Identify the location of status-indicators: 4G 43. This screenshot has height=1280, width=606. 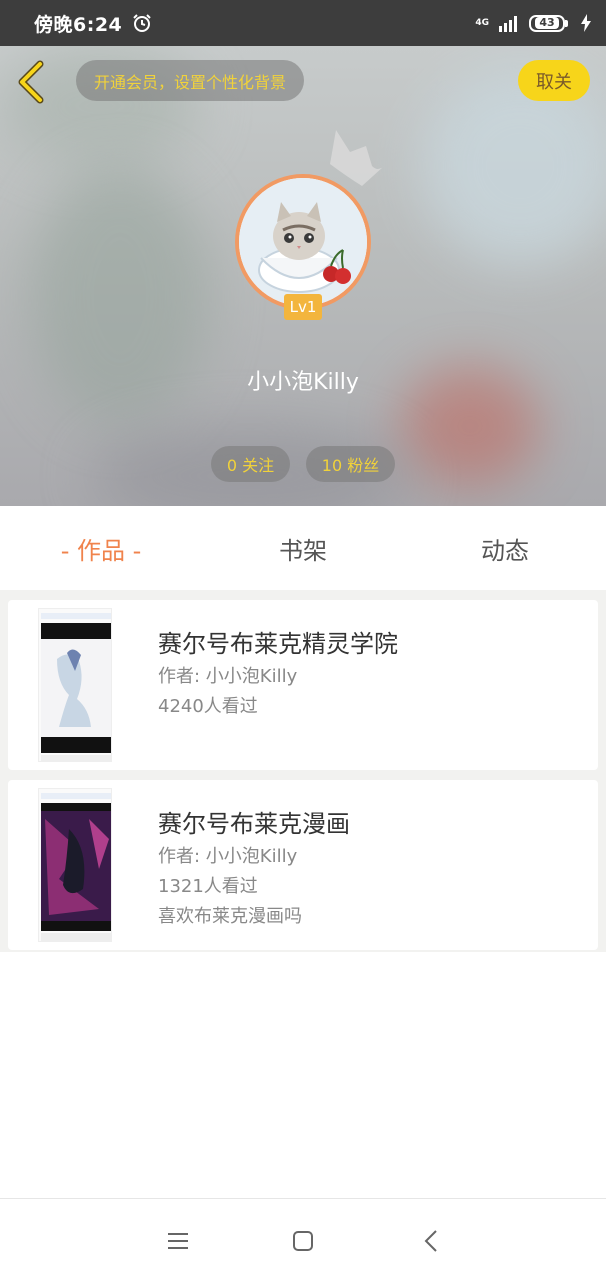
(533, 23).